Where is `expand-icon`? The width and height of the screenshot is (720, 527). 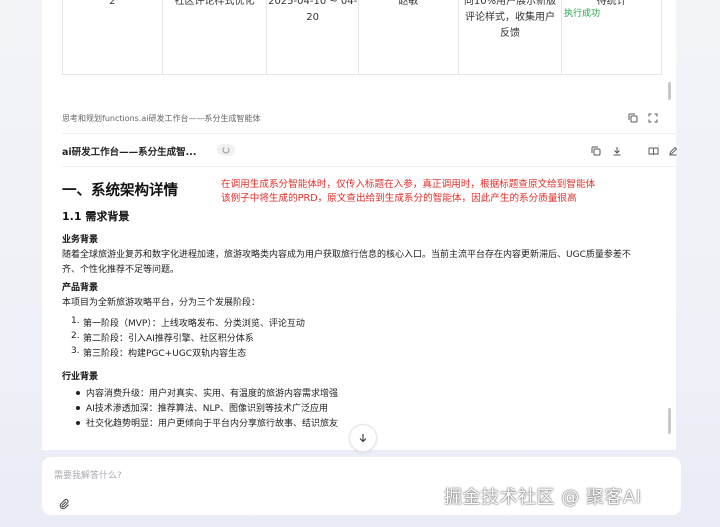 expand-icon is located at coordinates (653, 118).